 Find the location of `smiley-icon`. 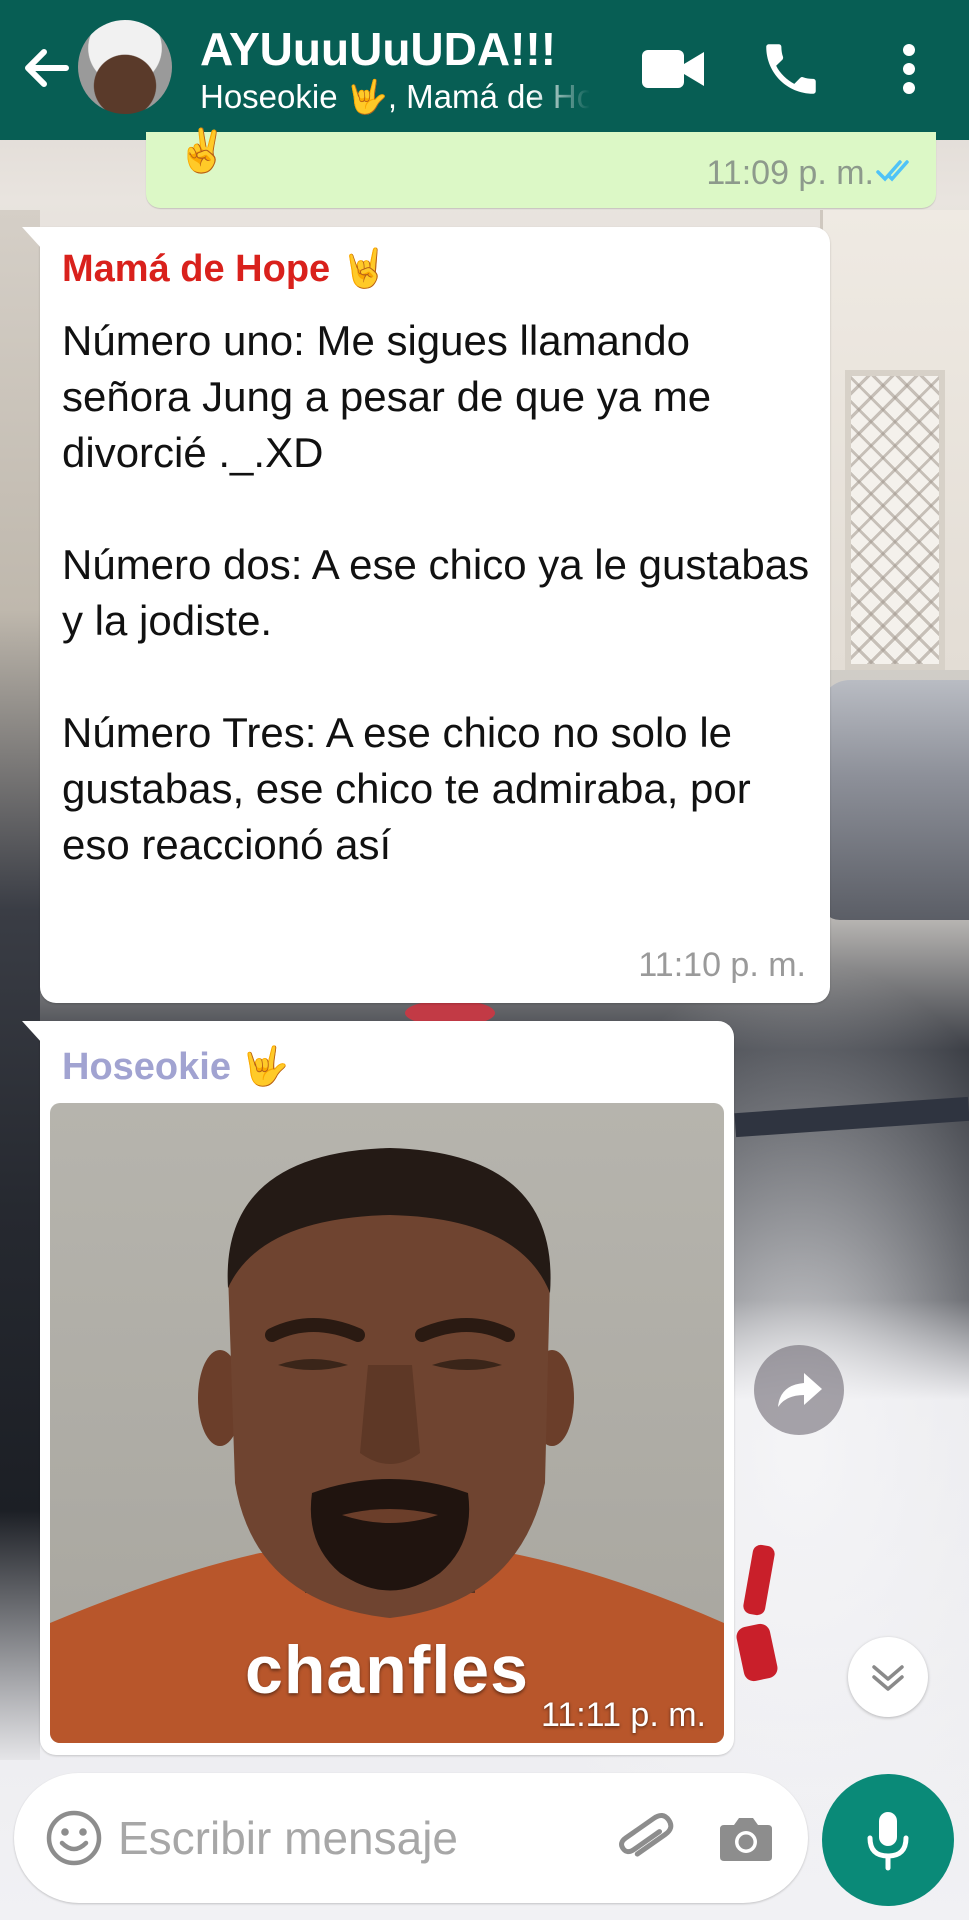

smiley-icon is located at coordinates (74, 1838).